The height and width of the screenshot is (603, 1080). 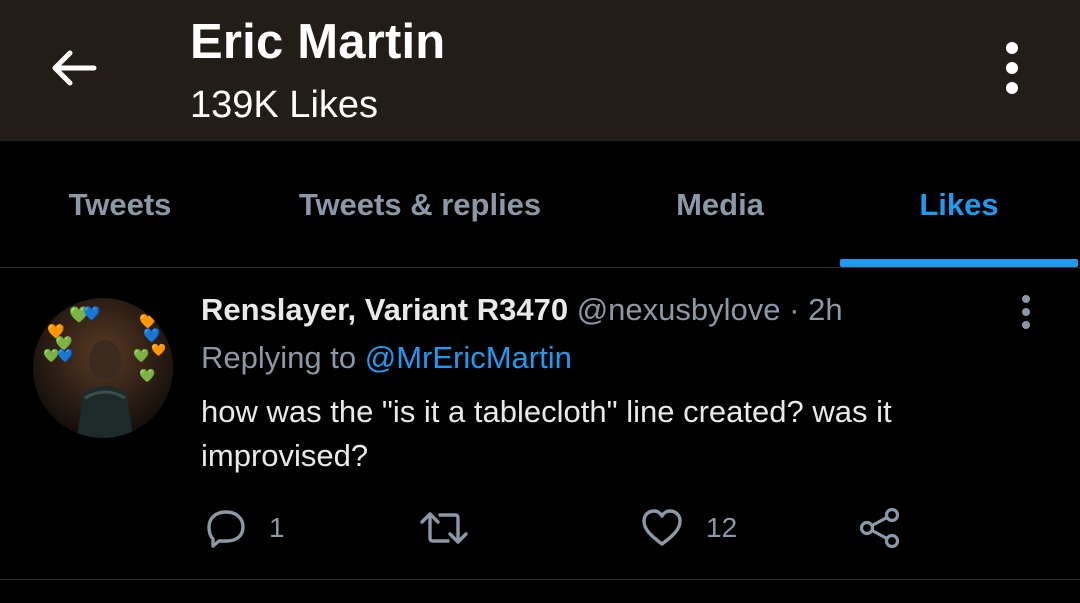 What do you see at coordinates (279, 357) in the screenshot?
I see `replying-prefix: Replying to` at bounding box center [279, 357].